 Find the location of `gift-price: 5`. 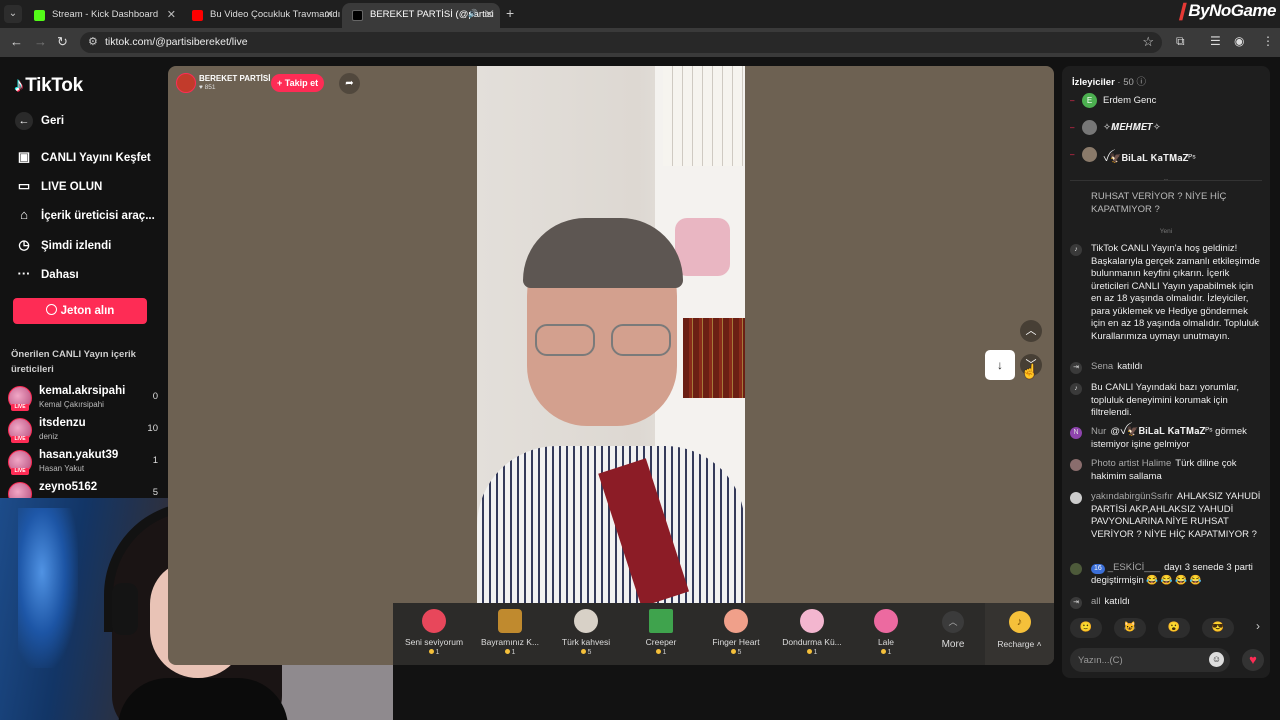

gift-price: 5 is located at coordinates (586, 652).